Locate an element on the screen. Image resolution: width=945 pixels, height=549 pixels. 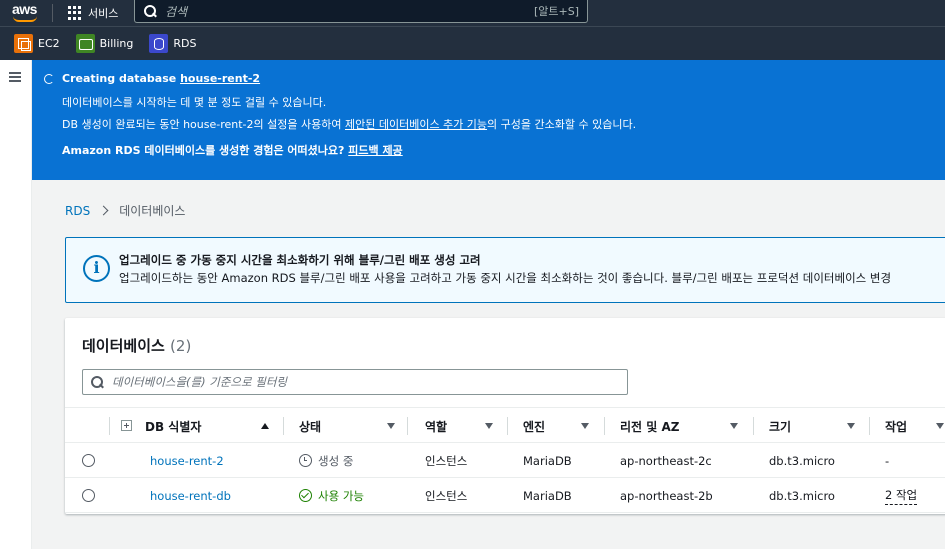
favorite-label: Billing is located at coordinates (116, 43).